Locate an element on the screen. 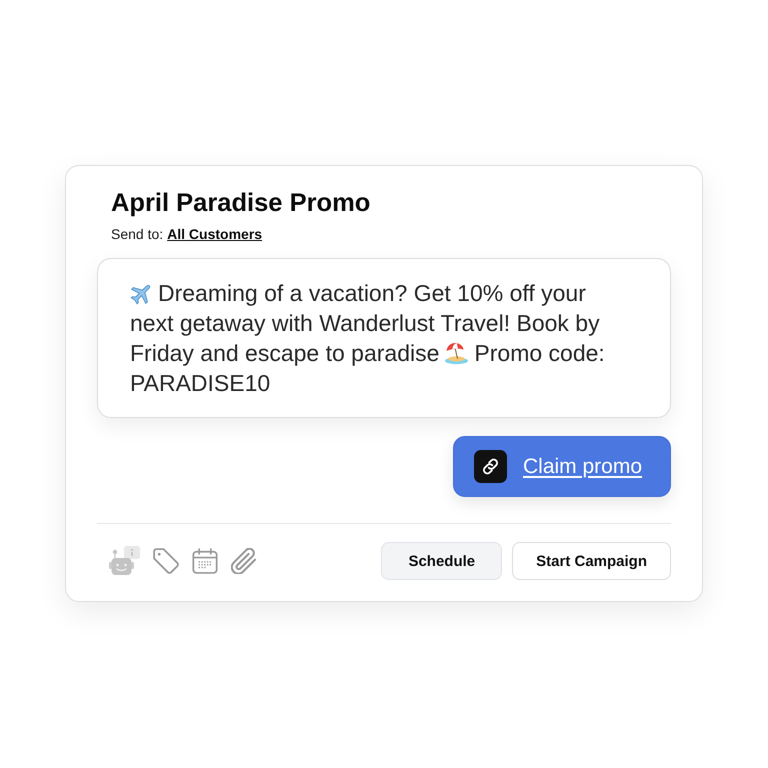  calendar-icon is located at coordinates (205, 561).